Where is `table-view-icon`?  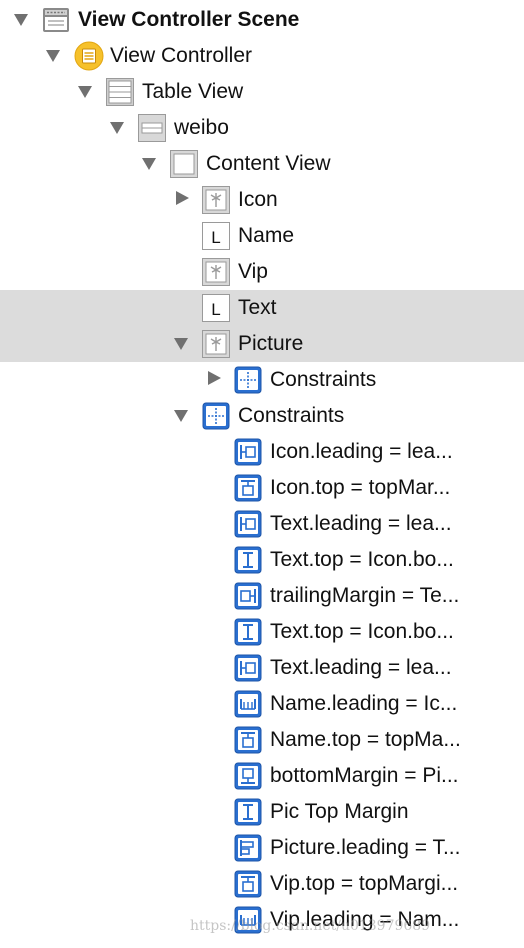
table-view-icon is located at coordinates (120, 92).